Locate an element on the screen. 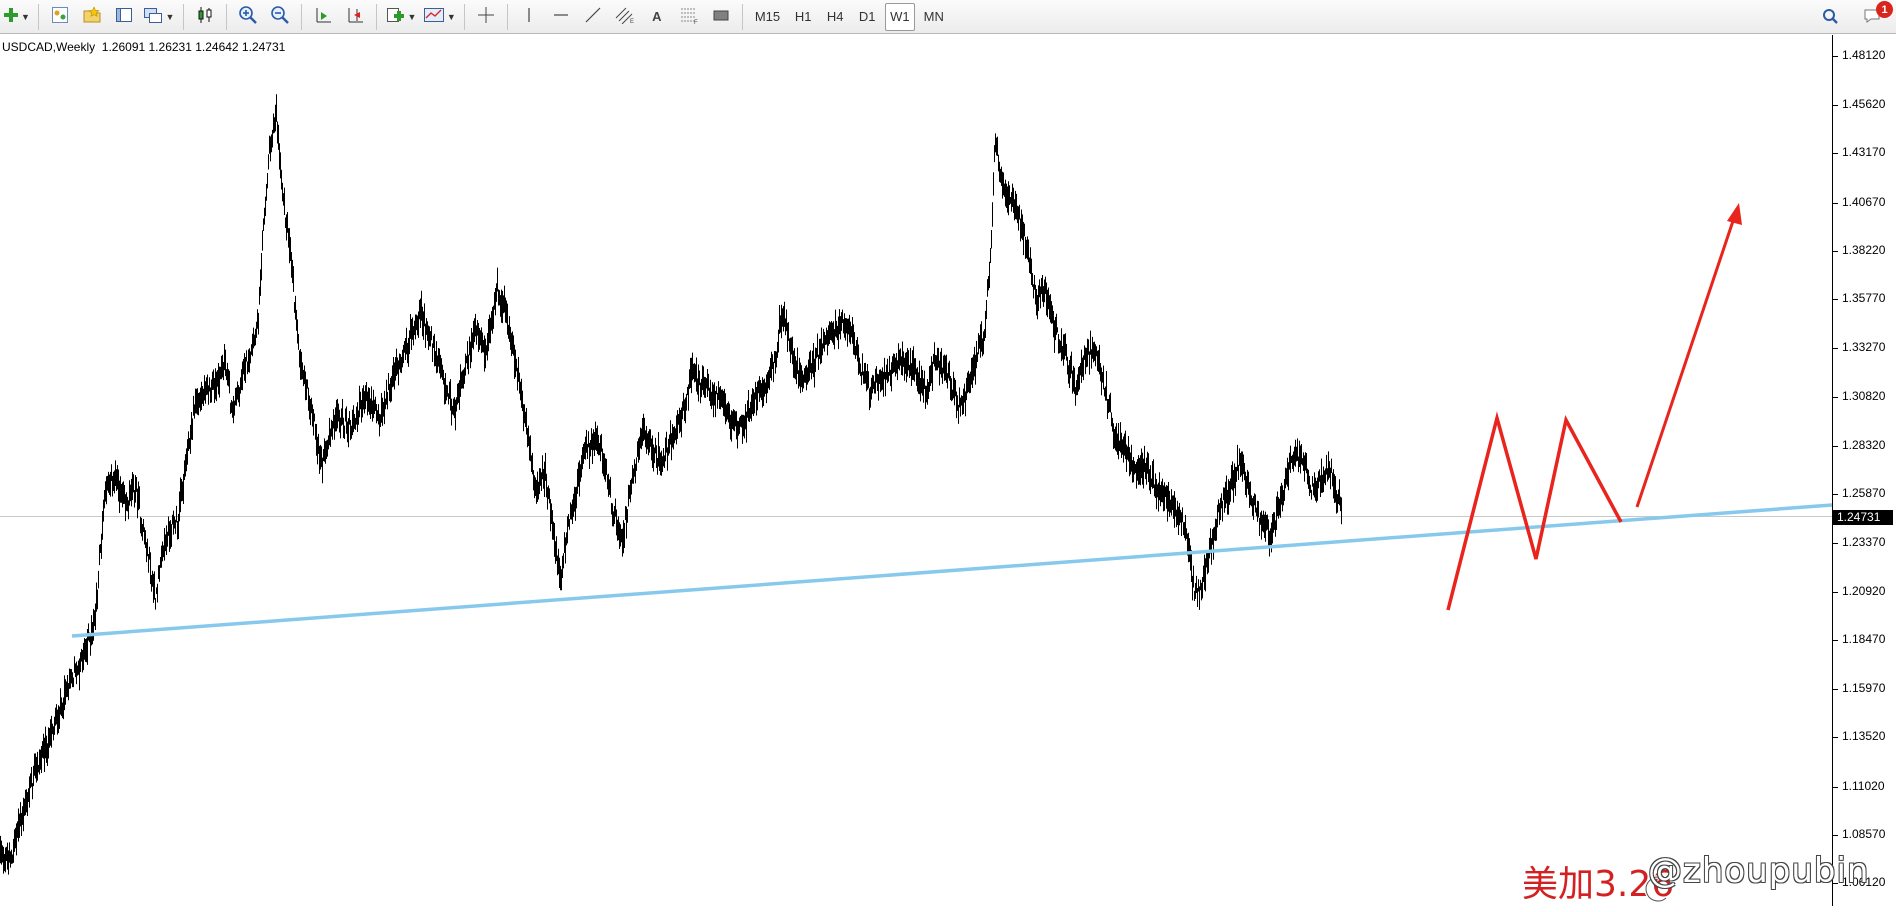  terminal-button is located at coordinates (124, 17).